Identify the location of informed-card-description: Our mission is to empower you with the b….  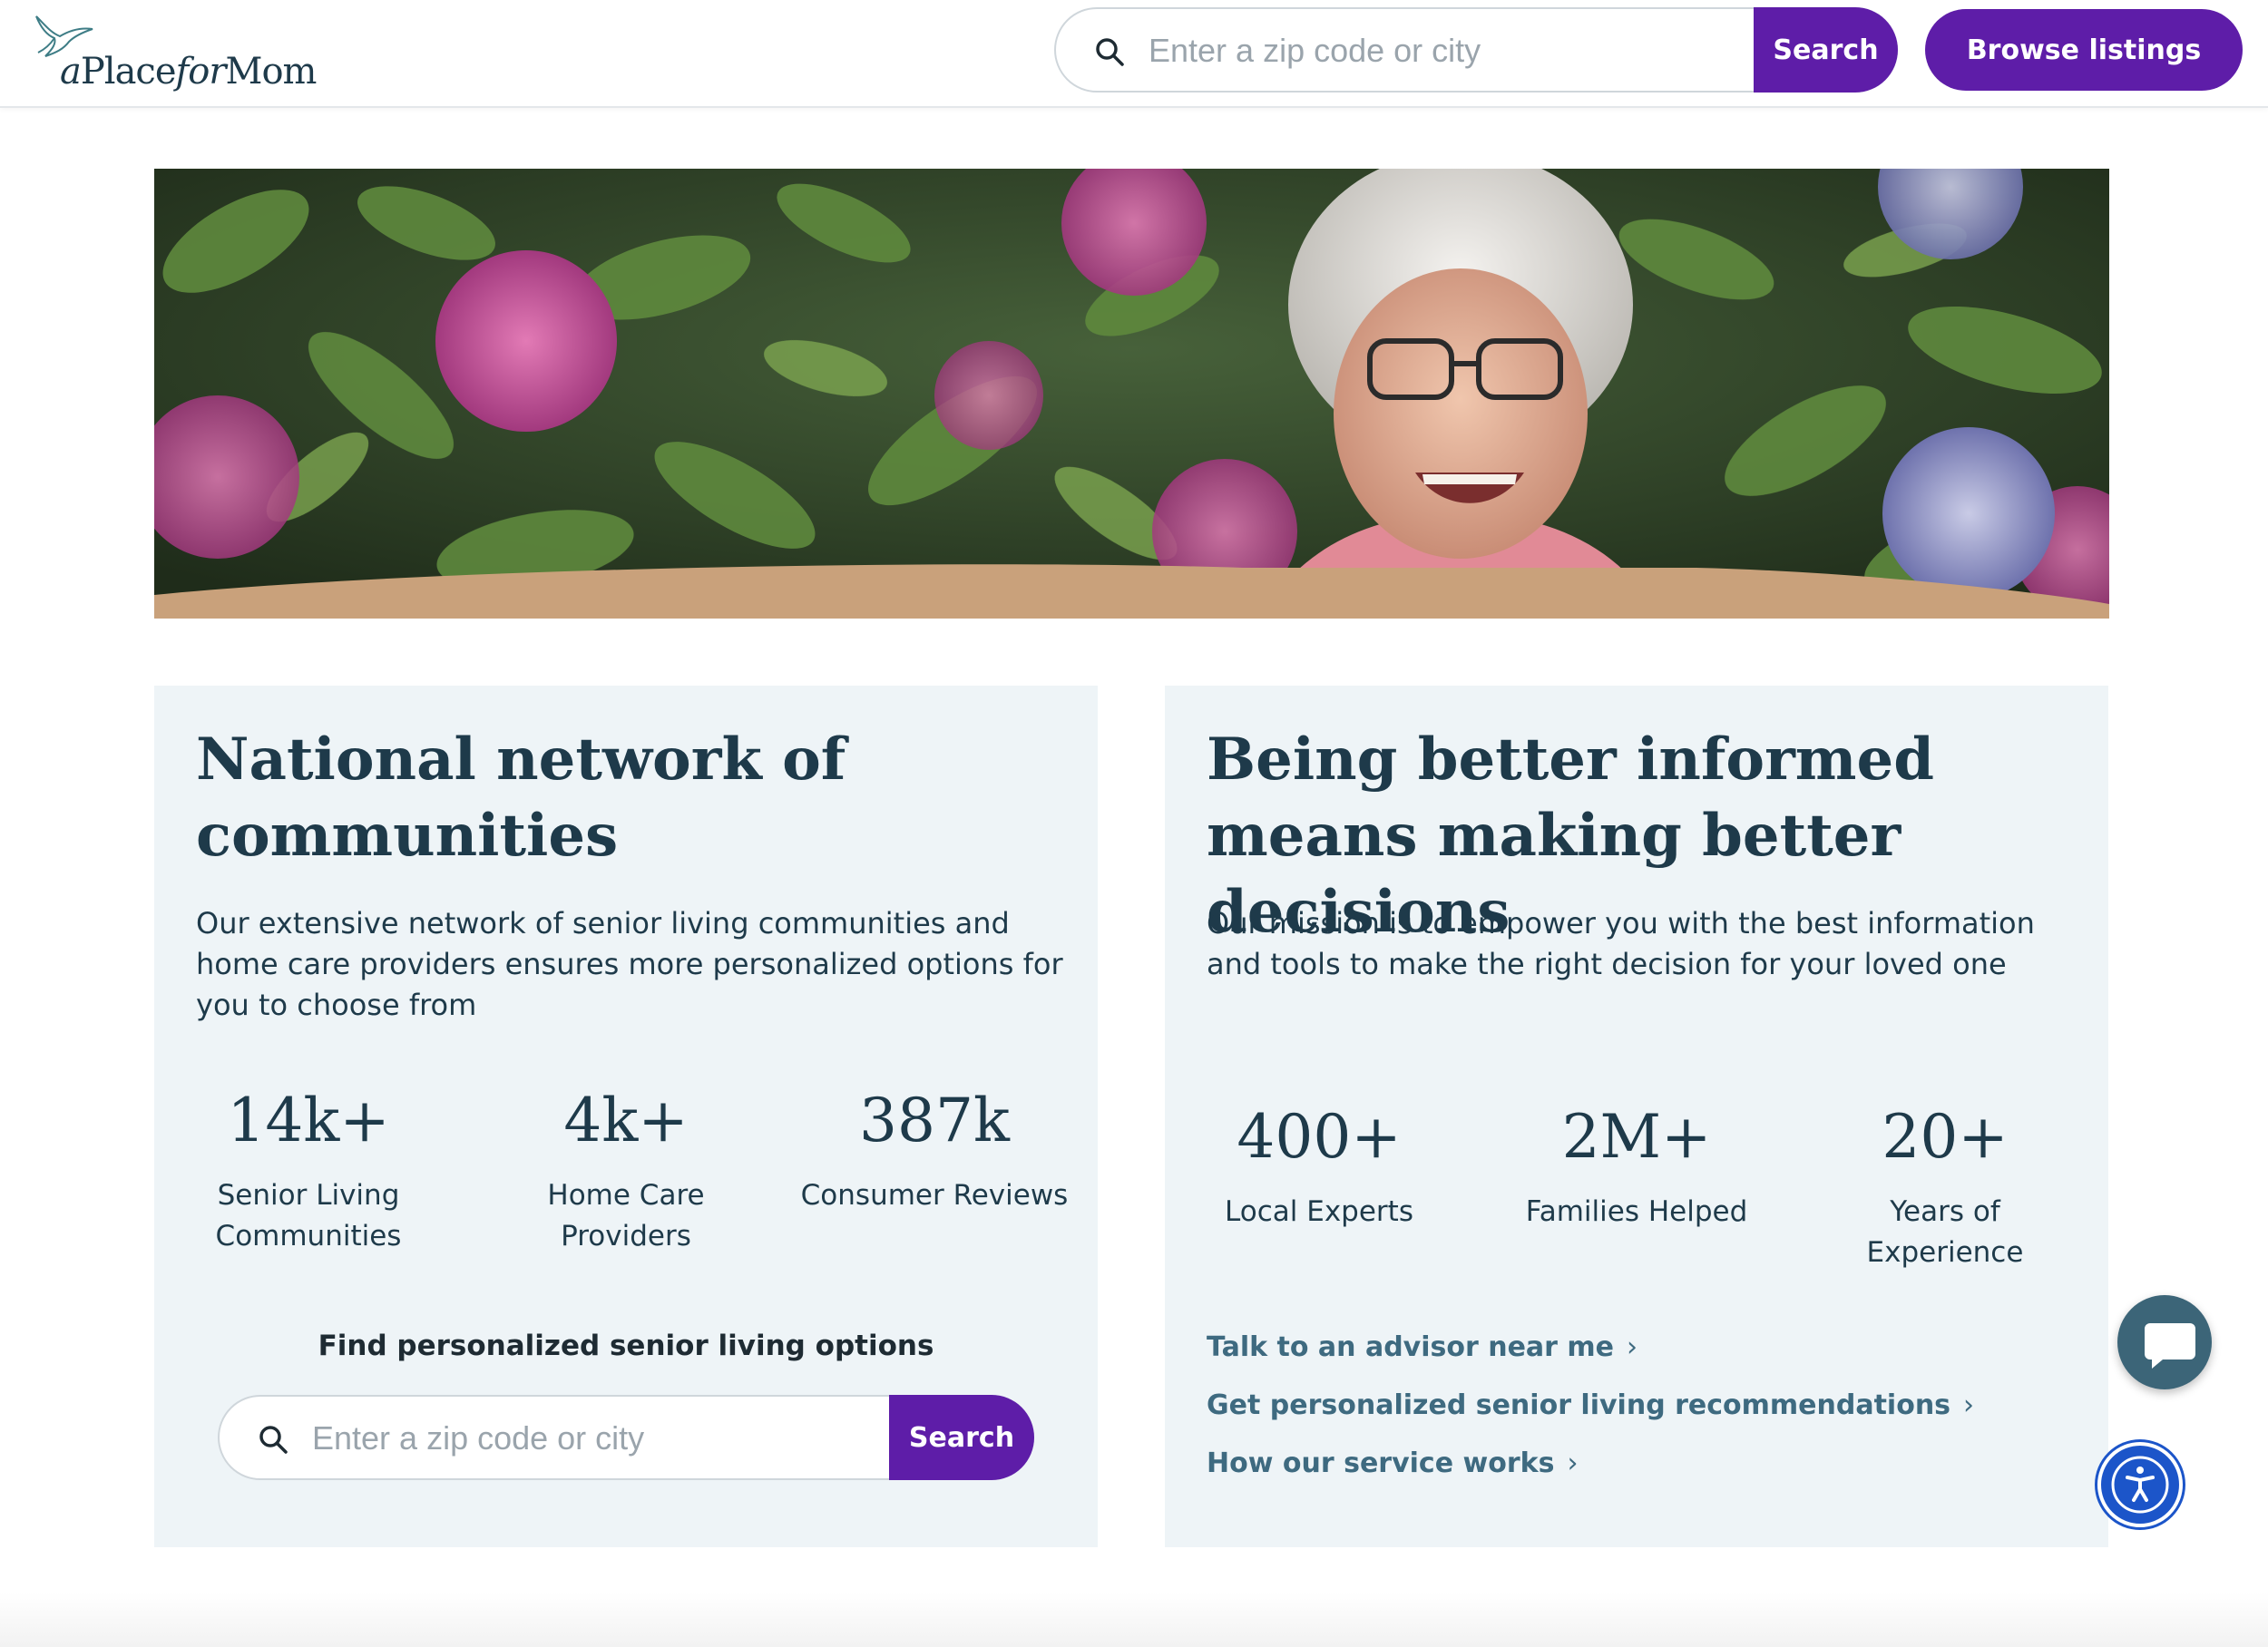
(1621, 943).